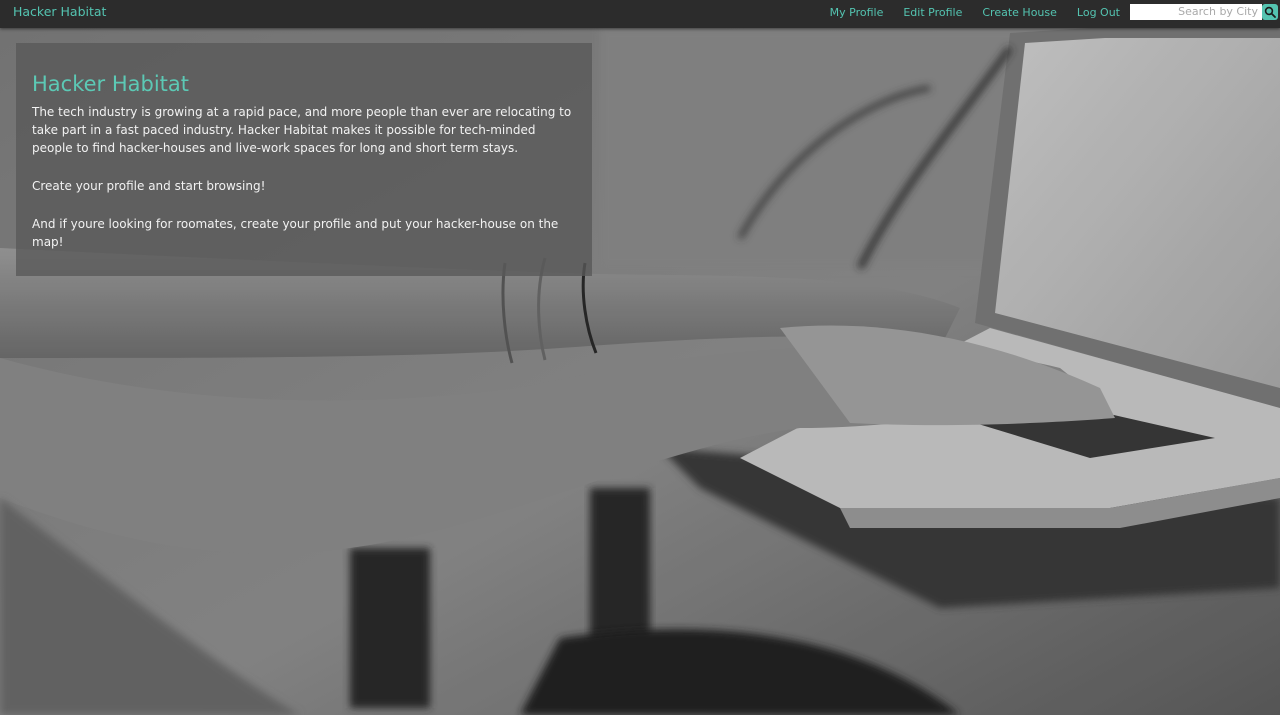 This screenshot has width=1280, height=715. Describe the element at coordinates (149, 186) in the screenshot. I see `intro-paragraph: Create your profile and start browsing!` at that location.